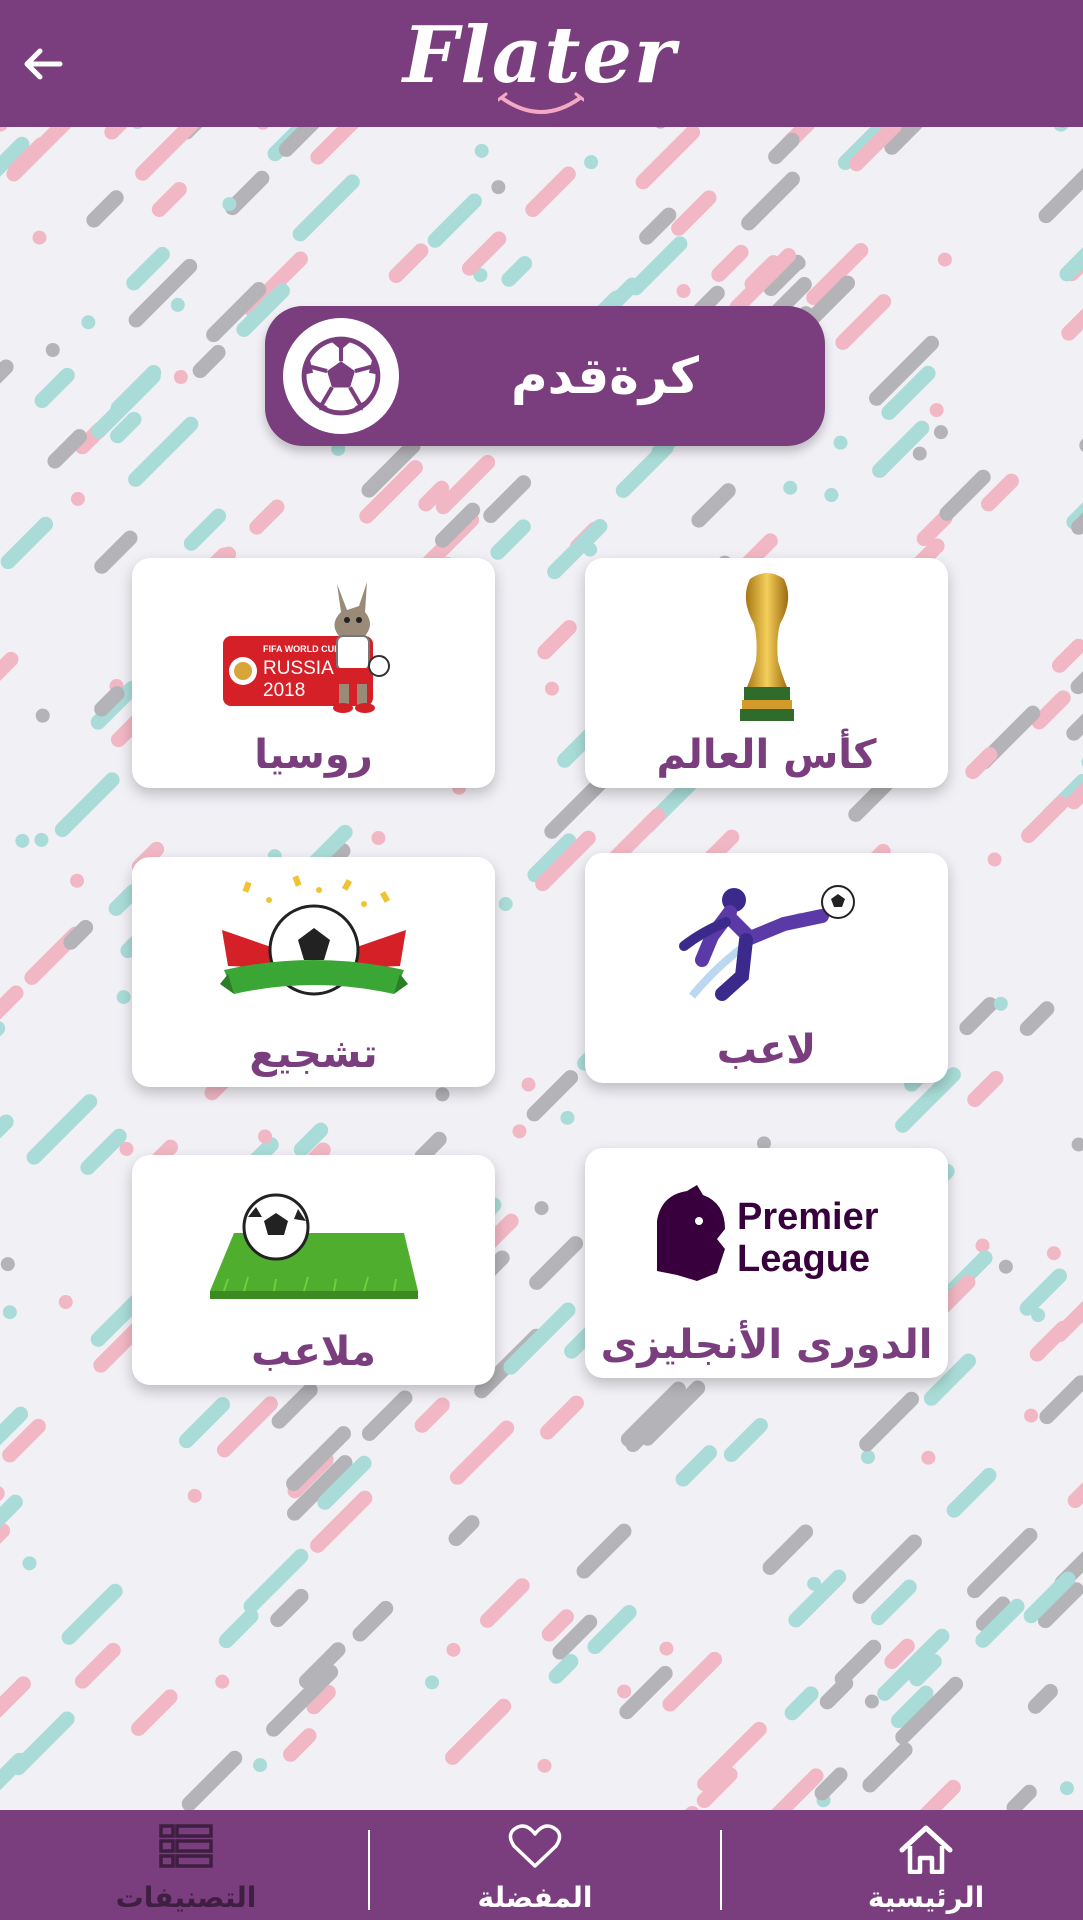 The height and width of the screenshot is (1920, 1083). What do you see at coordinates (313, 755) in the screenshot?
I see `card-label: روسيا` at bounding box center [313, 755].